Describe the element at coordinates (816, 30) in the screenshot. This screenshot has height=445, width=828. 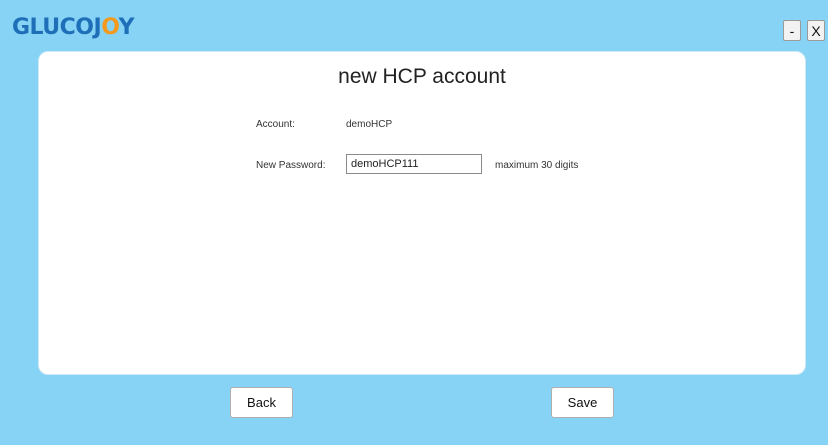
I see `close-button: X` at that location.